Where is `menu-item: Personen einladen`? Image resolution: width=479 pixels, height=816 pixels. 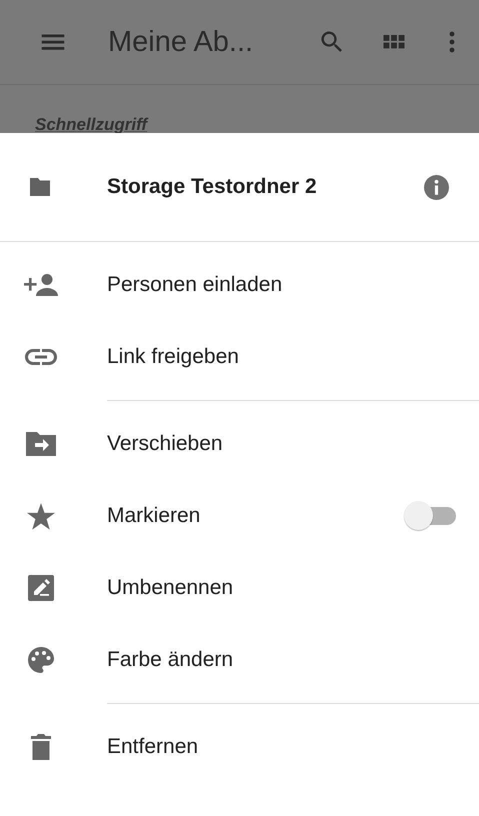
menu-item: Personen einladen is located at coordinates (239, 285).